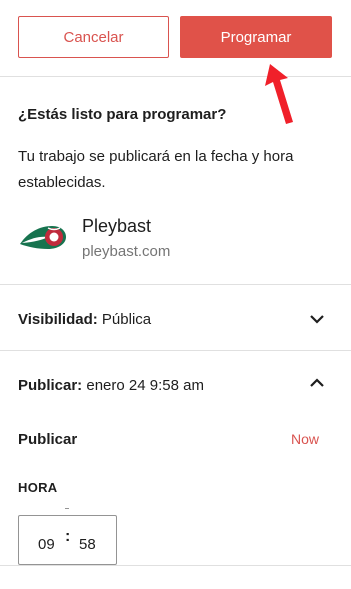 The width and height of the screenshot is (351, 589). I want to click on visibility-row: Visibilidad: Pública, so click(175, 318).